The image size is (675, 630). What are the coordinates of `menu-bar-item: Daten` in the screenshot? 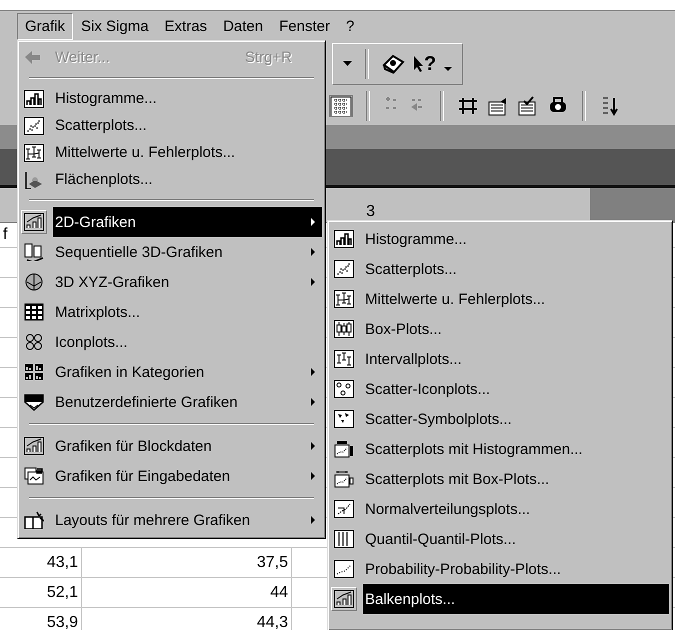 It's located at (243, 26).